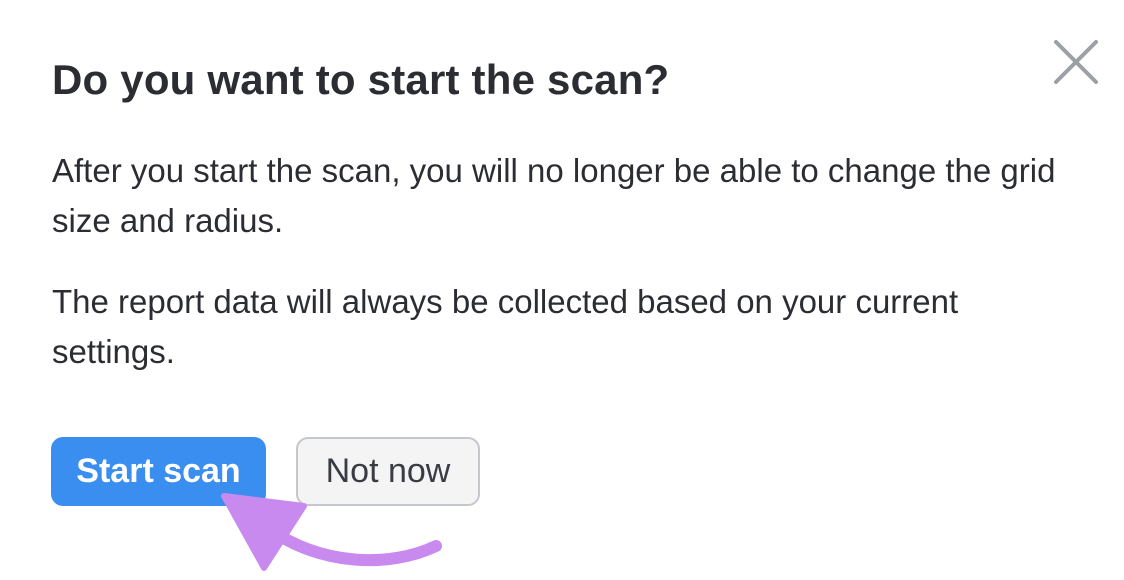 This screenshot has height=580, width=1124. What do you see at coordinates (361, 79) in the screenshot?
I see `dialog-title: Do you want to start the scan?` at bounding box center [361, 79].